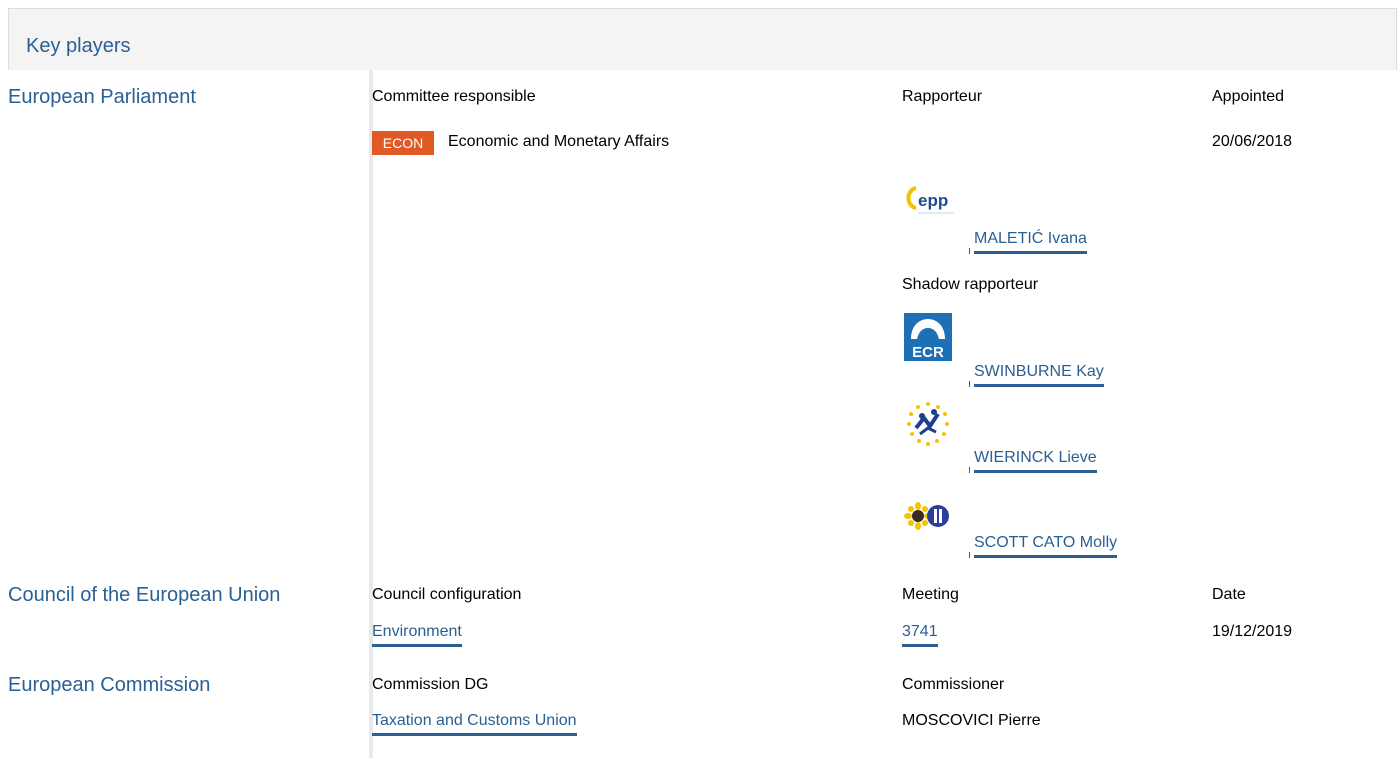  Describe the element at coordinates (144, 595) in the screenshot. I see `section-label-council: Council of the European Union` at that location.